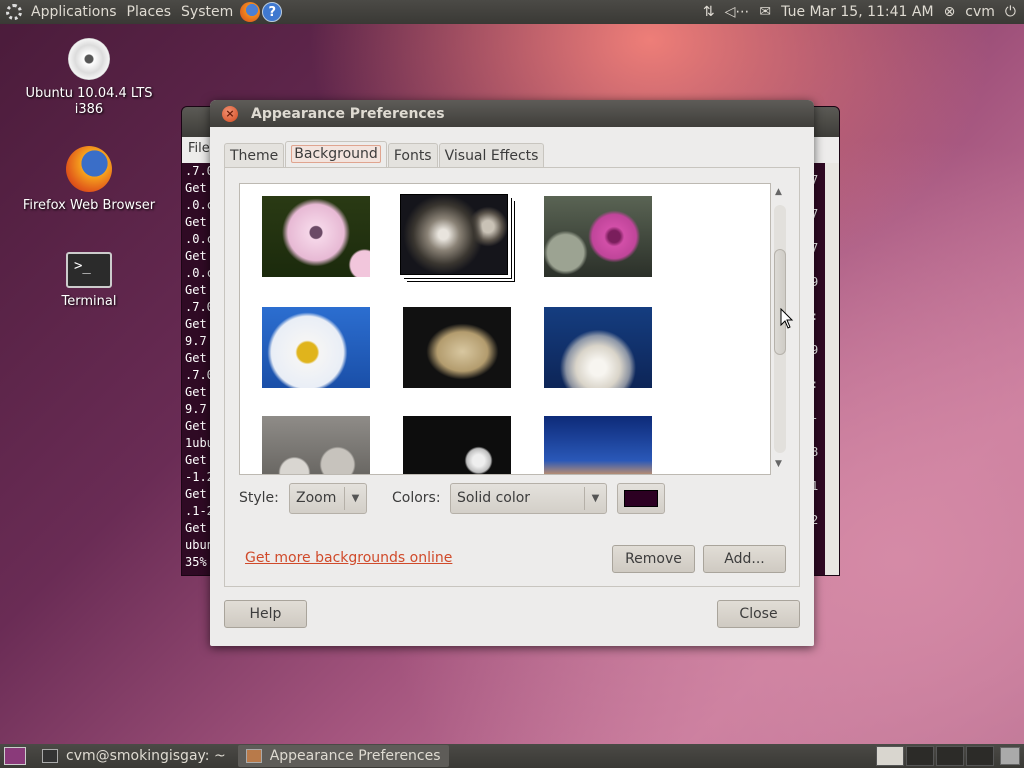  I want to click on volume-icon: ◁⋯, so click(737, 12).